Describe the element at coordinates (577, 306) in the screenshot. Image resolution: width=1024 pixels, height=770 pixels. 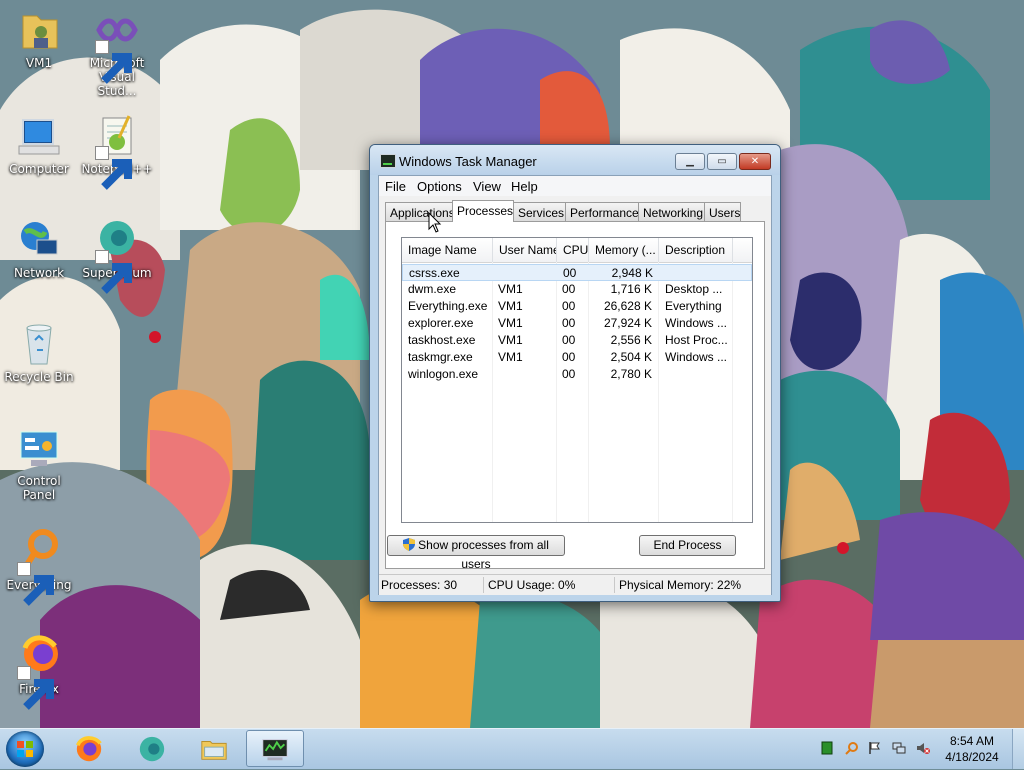
I see `process-row: Everything.exe VM1 00 26,628 K Everything` at that location.